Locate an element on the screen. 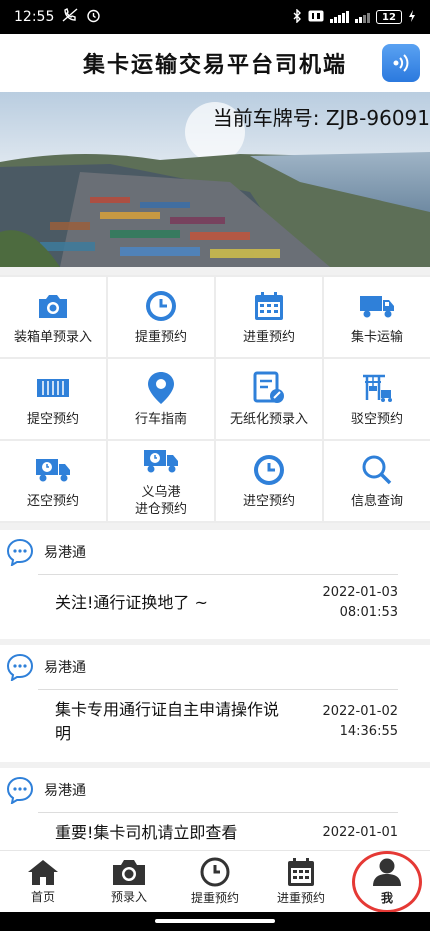 This screenshot has width=430, height=931. menu-item-yiwu-warehouse: 义乌港 进仓预约 is located at coordinates (161, 481).